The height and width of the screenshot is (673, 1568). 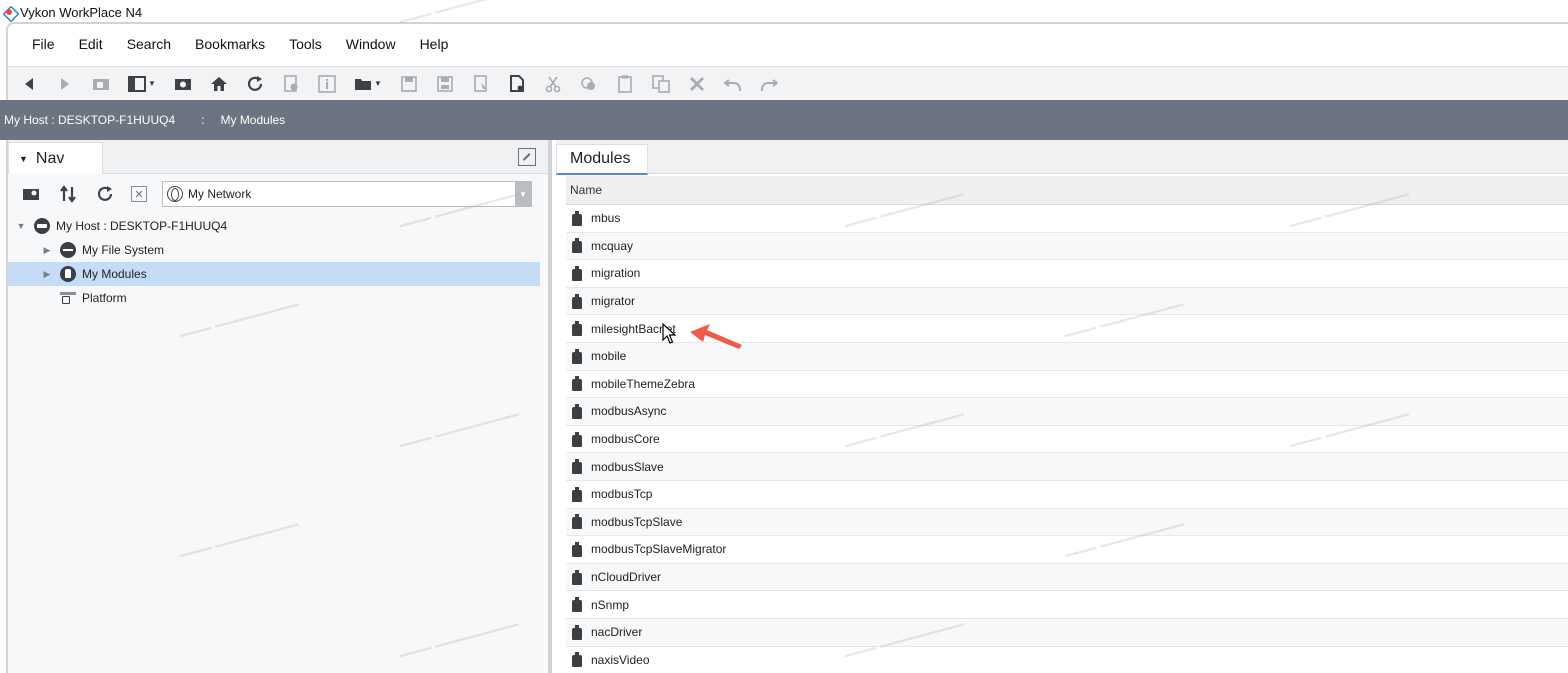 I want to click on side-bar-icon: ▼, so click(x=142, y=84).